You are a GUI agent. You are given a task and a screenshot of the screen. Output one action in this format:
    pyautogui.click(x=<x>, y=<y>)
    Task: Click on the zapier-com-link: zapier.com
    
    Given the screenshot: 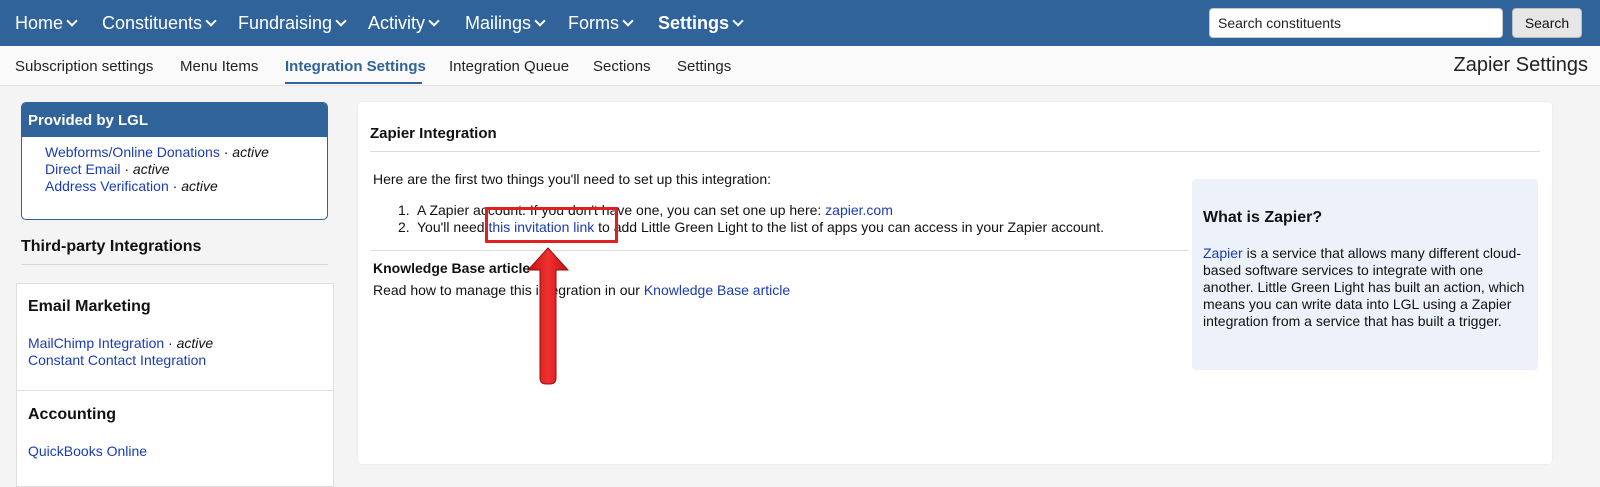 What is the action you would take?
    pyautogui.click(x=859, y=210)
    